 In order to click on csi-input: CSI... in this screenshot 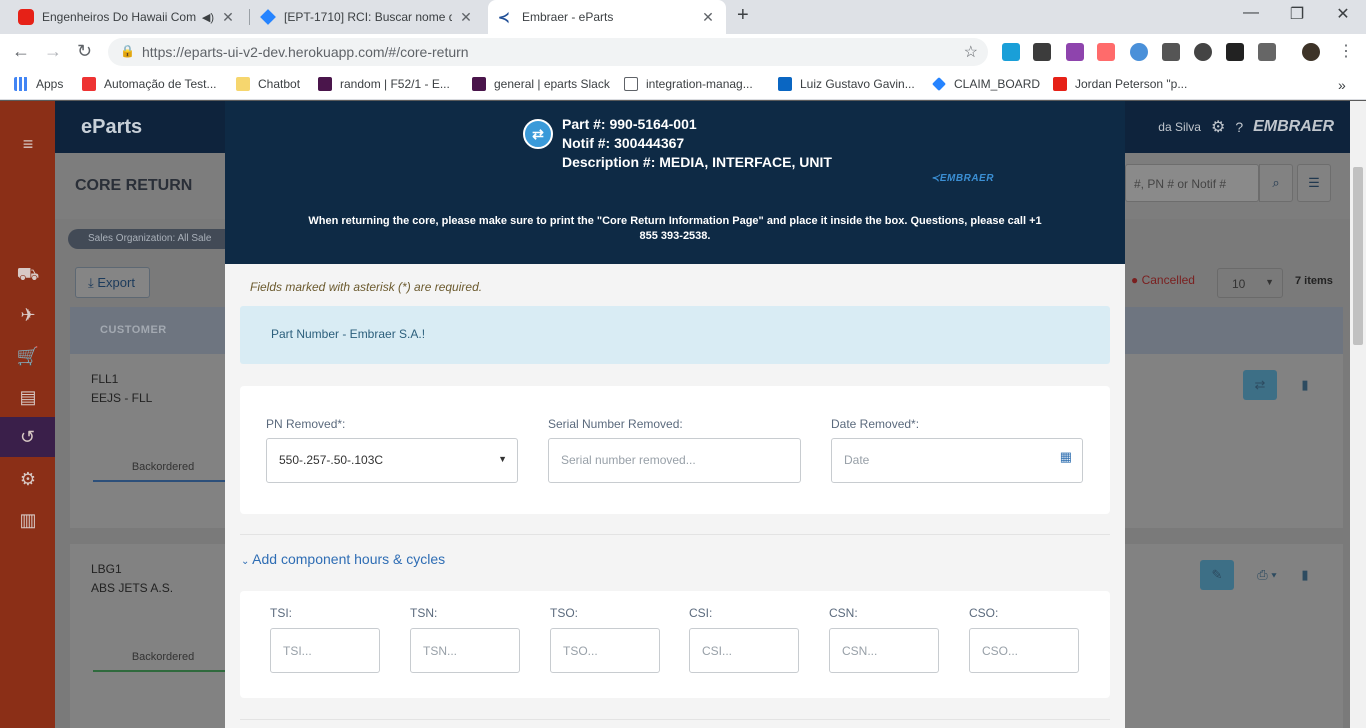, I will do `click(744, 650)`.